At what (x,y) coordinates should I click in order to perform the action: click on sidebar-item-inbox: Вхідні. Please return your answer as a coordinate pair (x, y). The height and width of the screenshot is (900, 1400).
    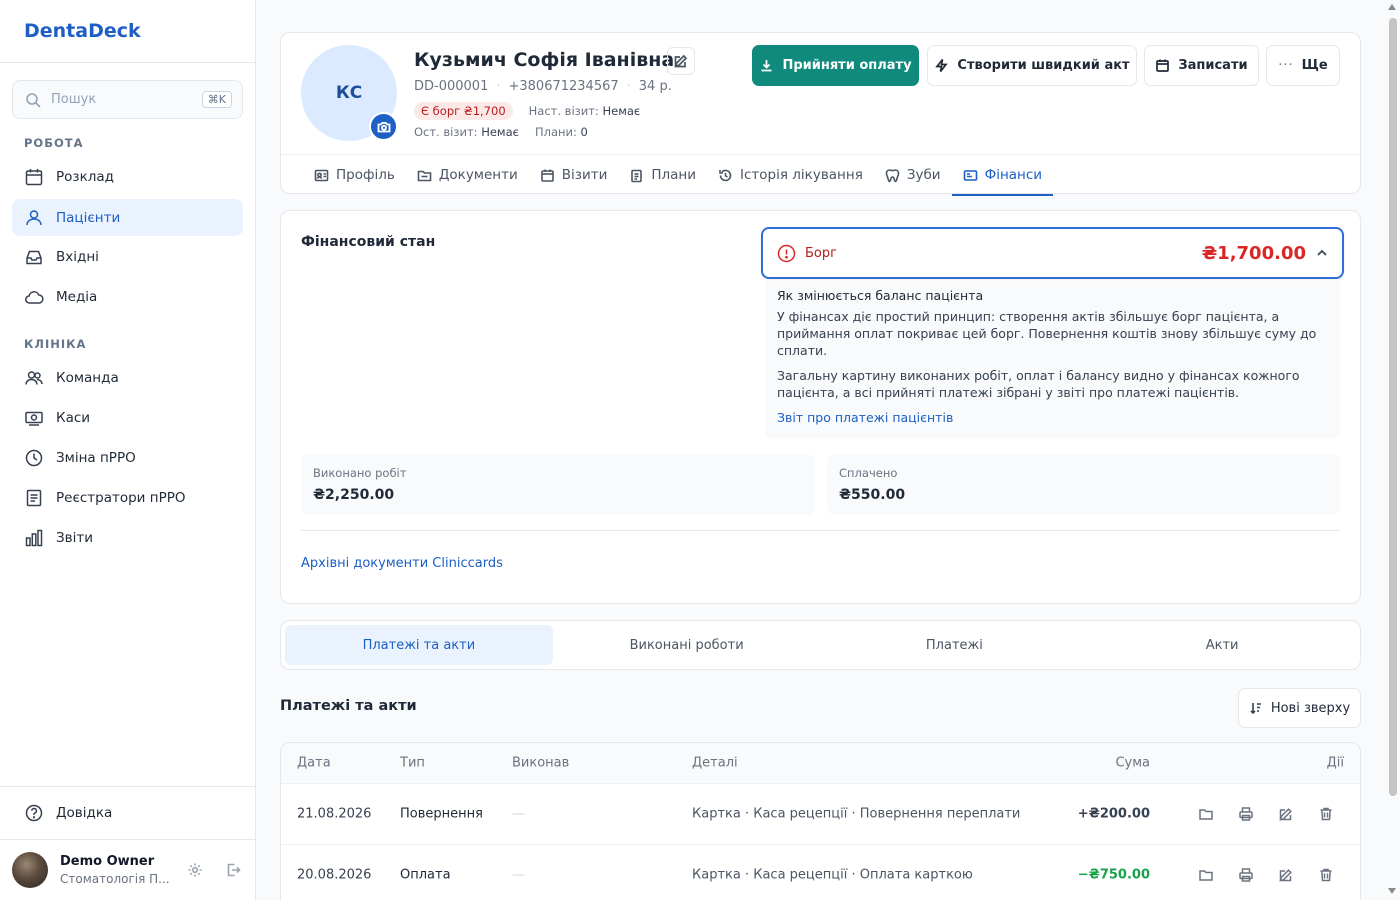
    Looking at the image, I should click on (127, 256).